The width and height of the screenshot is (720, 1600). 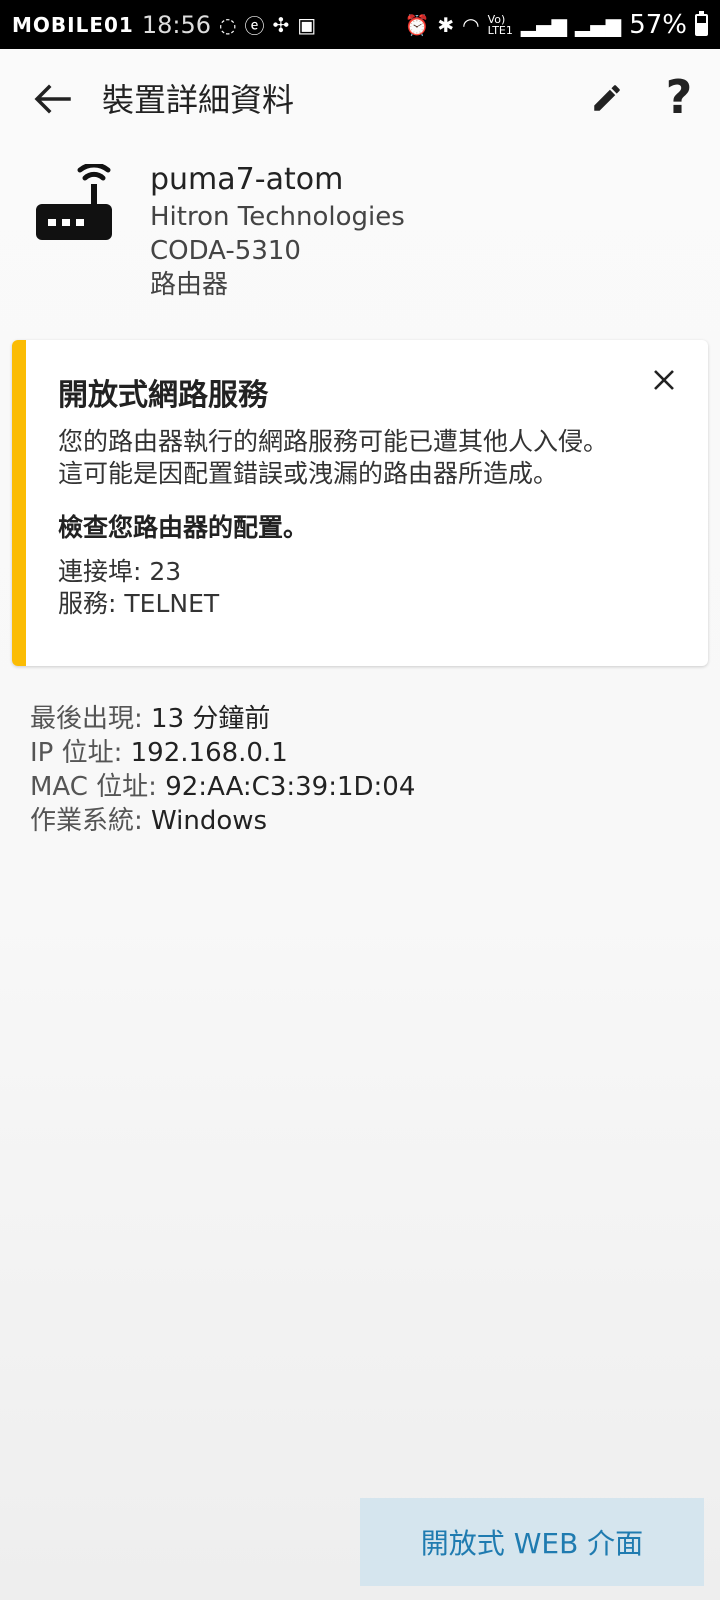 What do you see at coordinates (74, 202) in the screenshot?
I see `router-icon` at bounding box center [74, 202].